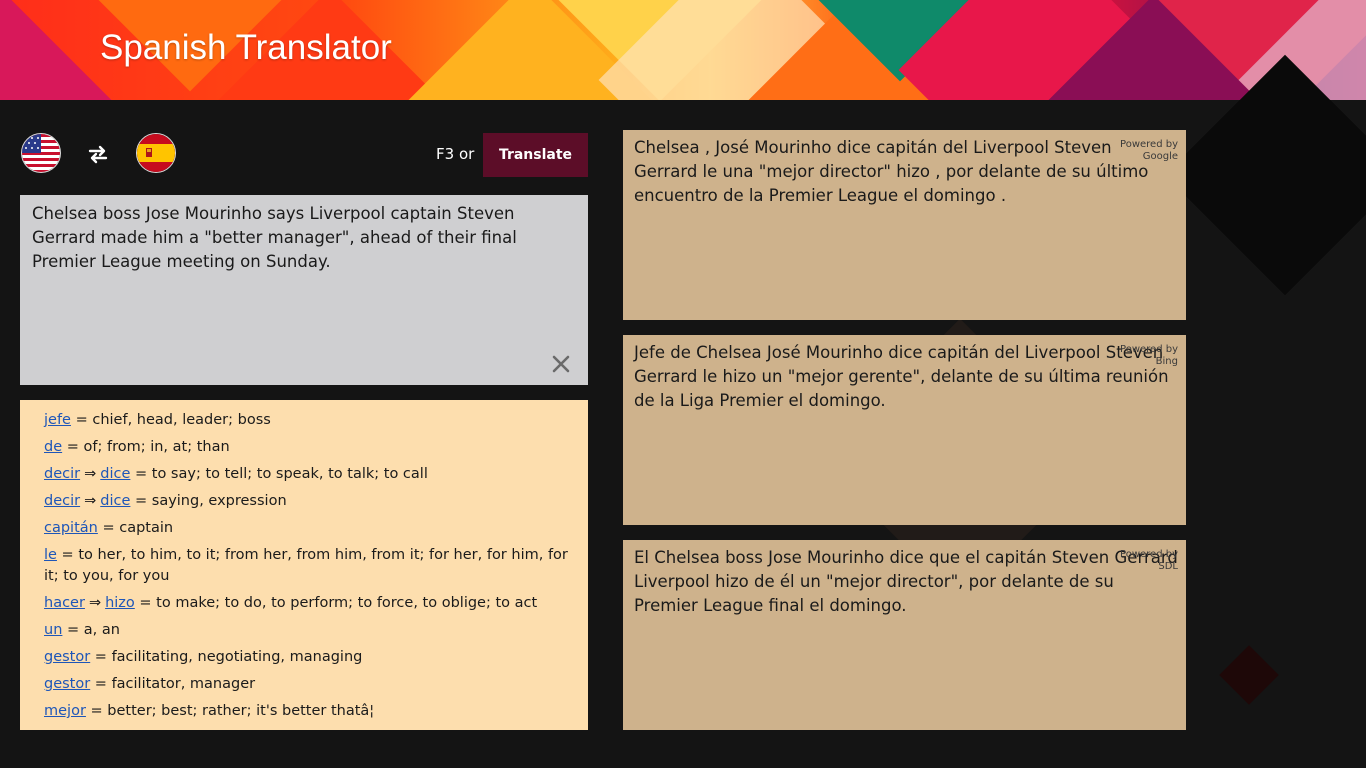  Describe the element at coordinates (1143, 561) in the screenshot. I see `powered-by-sdl: Powered by SDL` at that location.